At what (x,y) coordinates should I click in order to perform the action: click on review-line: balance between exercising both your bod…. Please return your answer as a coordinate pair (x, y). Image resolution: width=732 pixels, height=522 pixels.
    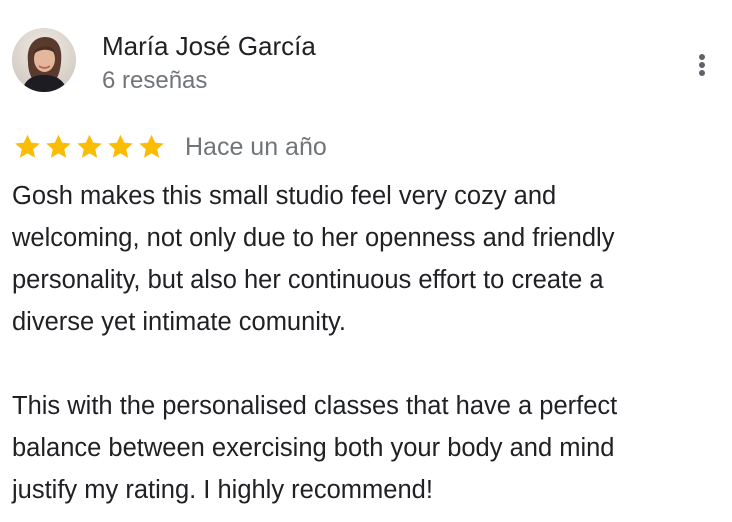
    Looking at the image, I should click on (313, 448).